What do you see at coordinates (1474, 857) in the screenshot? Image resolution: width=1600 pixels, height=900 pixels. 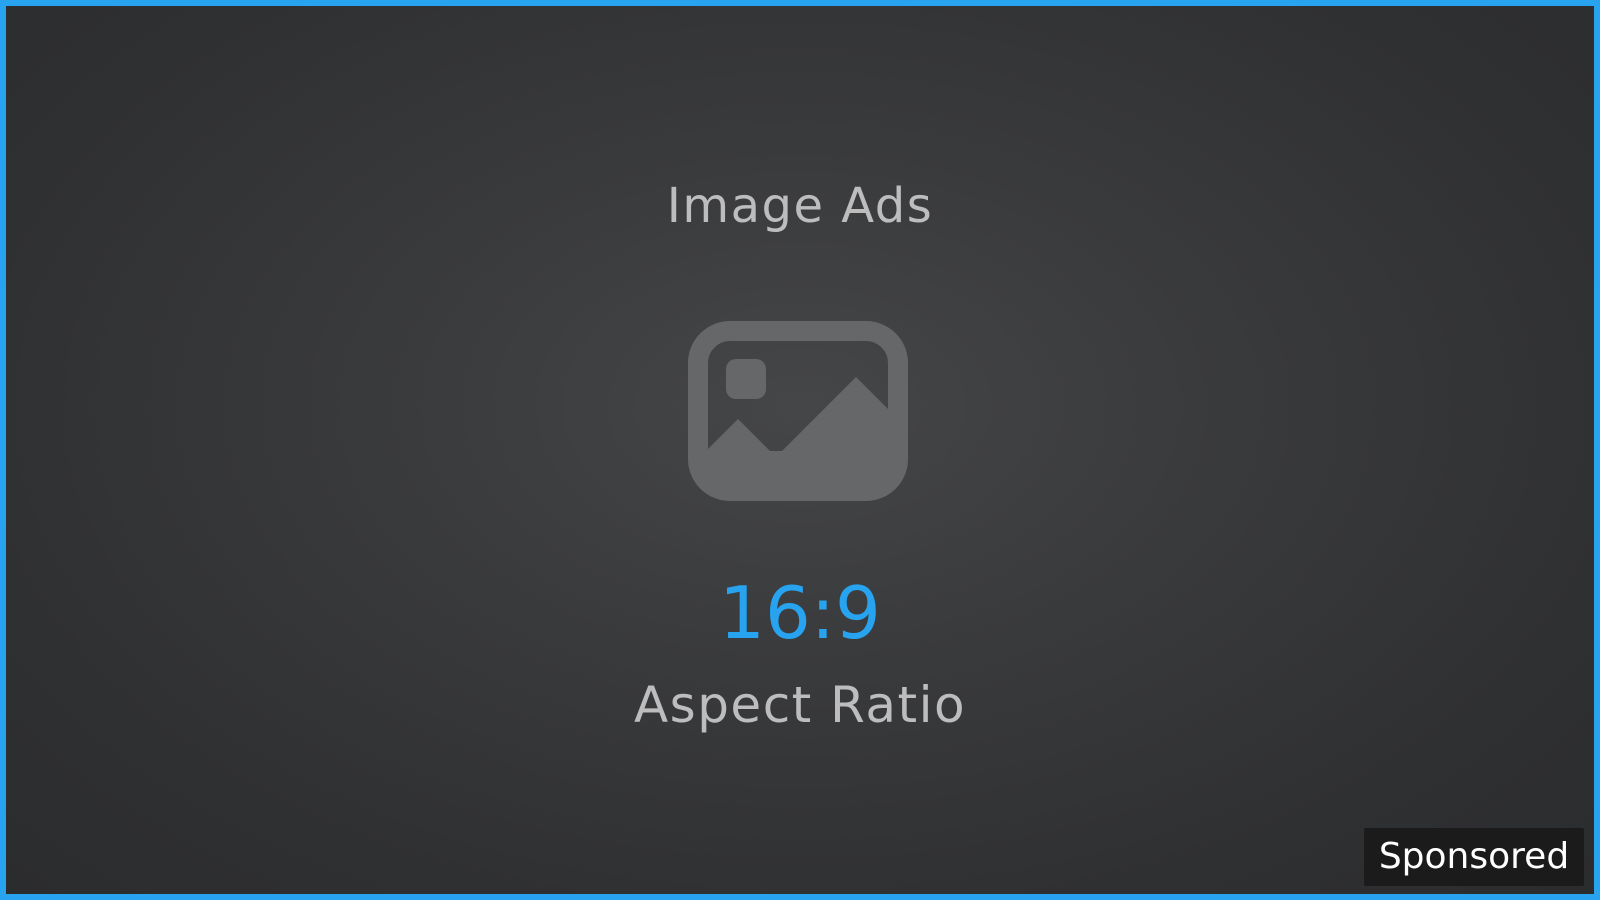 I see `sponsored-badge: Sponsored` at bounding box center [1474, 857].